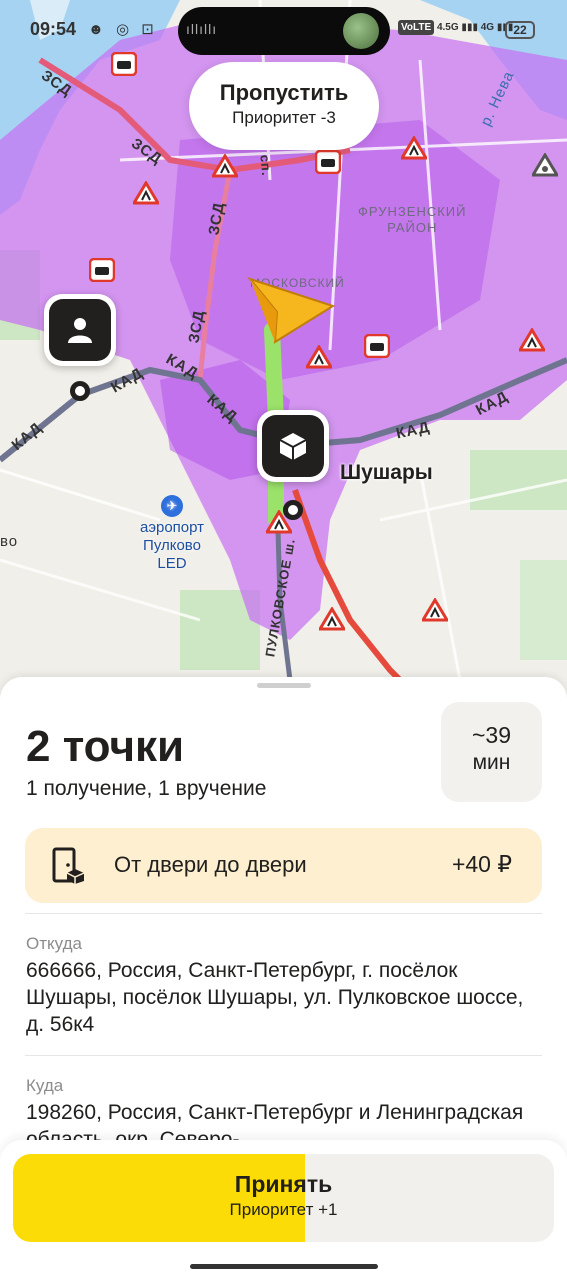  What do you see at coordinates (491, 762) in the screenshot?
I see `eta-unit: мин` at bounding box center [491, 762].